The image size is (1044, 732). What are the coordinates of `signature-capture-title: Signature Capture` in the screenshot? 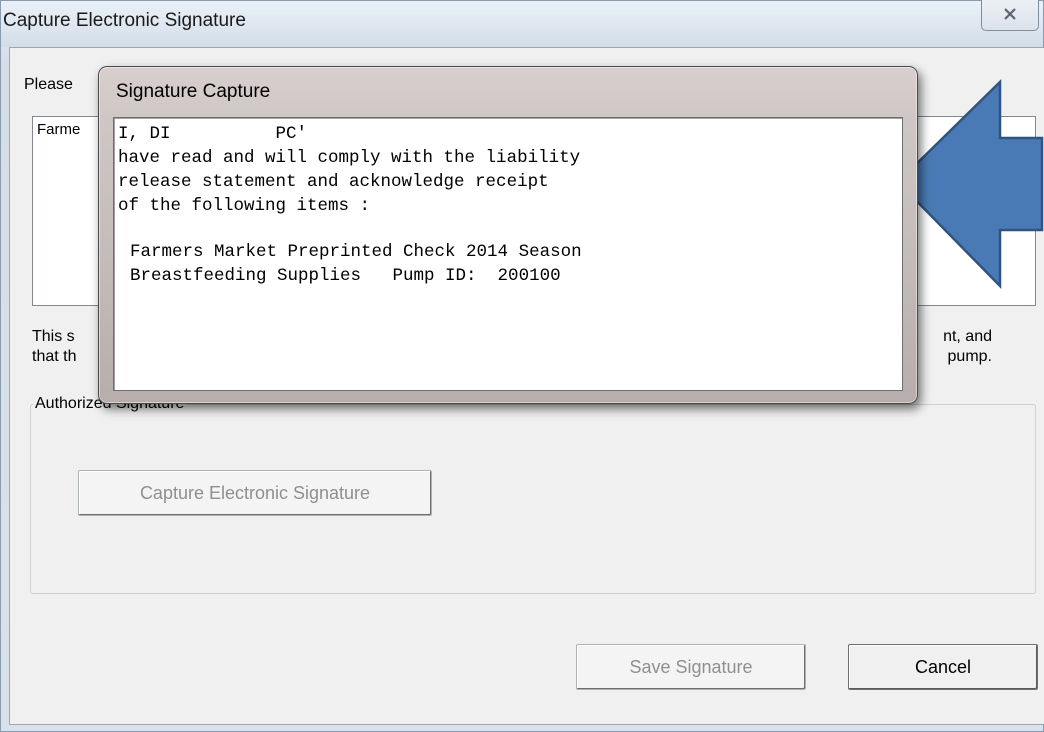 It's located at (193, 91).